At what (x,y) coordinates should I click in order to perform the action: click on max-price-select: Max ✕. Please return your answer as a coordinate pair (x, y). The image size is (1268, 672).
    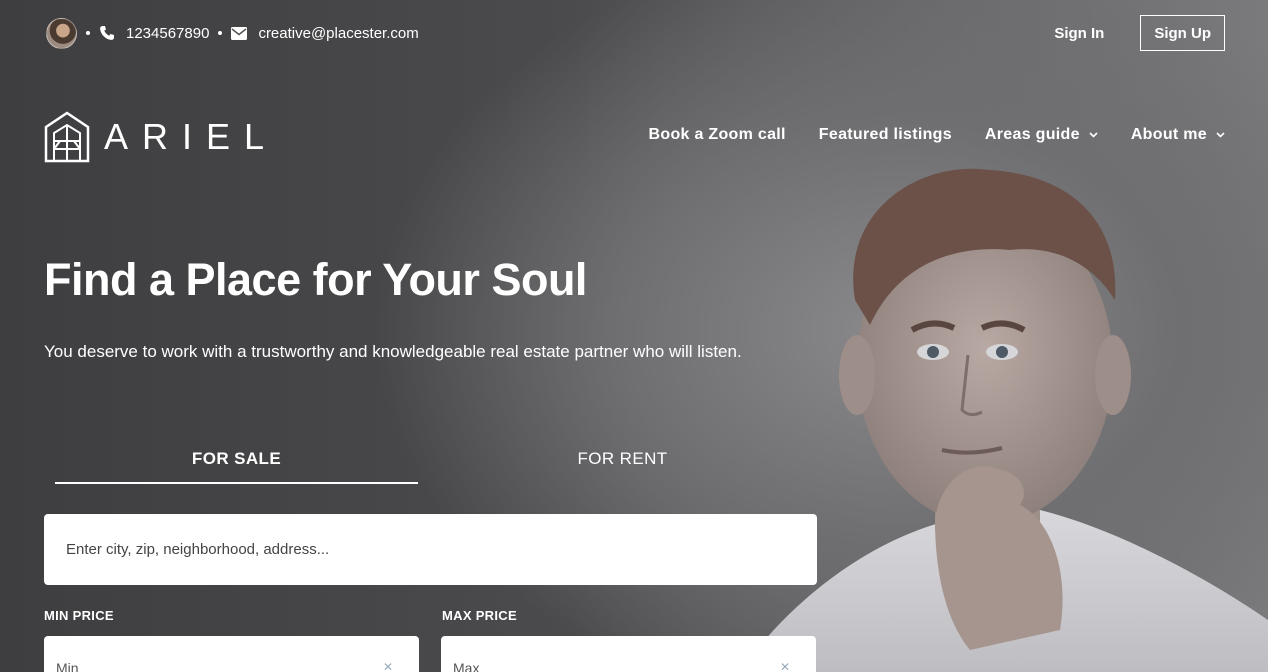
    Looking at the image, I should click on (628, 654).